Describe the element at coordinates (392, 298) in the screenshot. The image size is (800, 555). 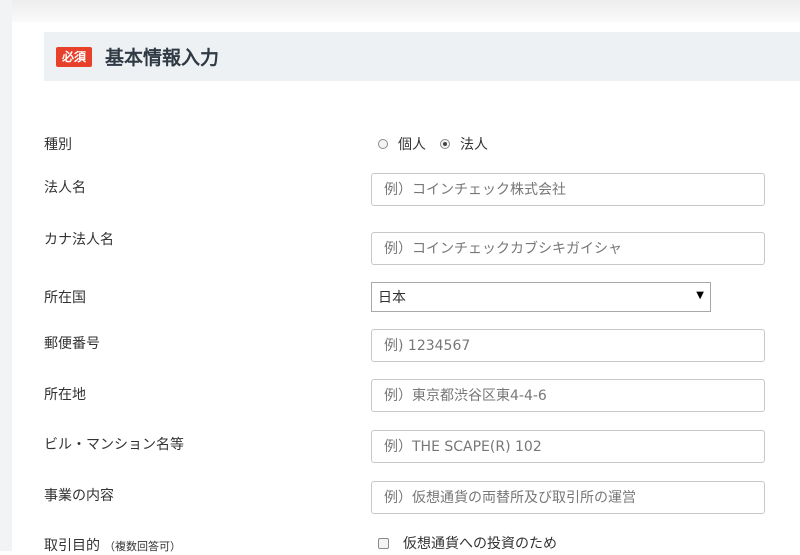
I see `country-select-value: 日本` at that location.